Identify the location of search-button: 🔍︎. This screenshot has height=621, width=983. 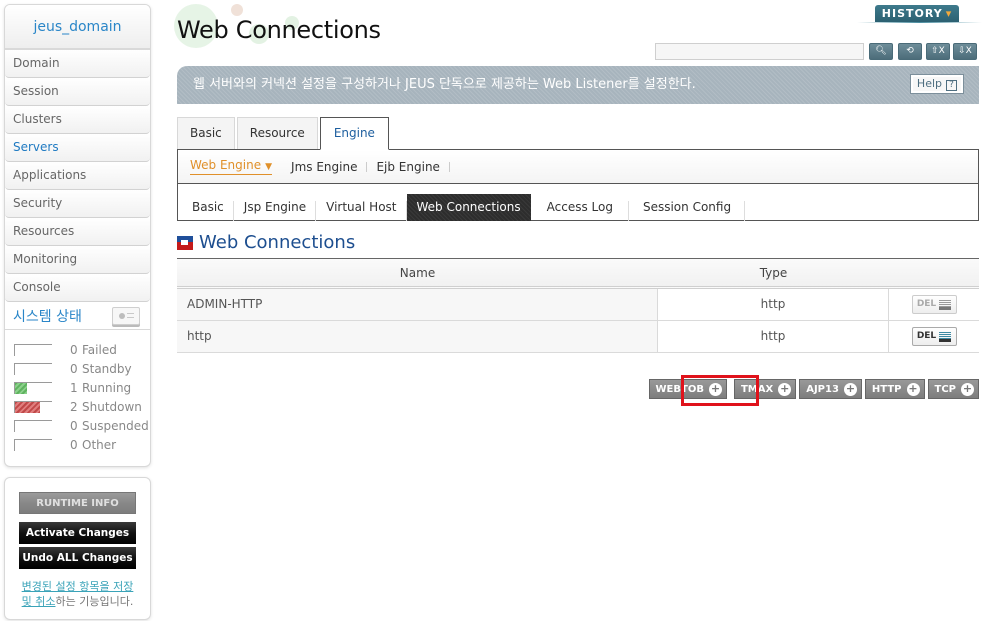
(881, 51).